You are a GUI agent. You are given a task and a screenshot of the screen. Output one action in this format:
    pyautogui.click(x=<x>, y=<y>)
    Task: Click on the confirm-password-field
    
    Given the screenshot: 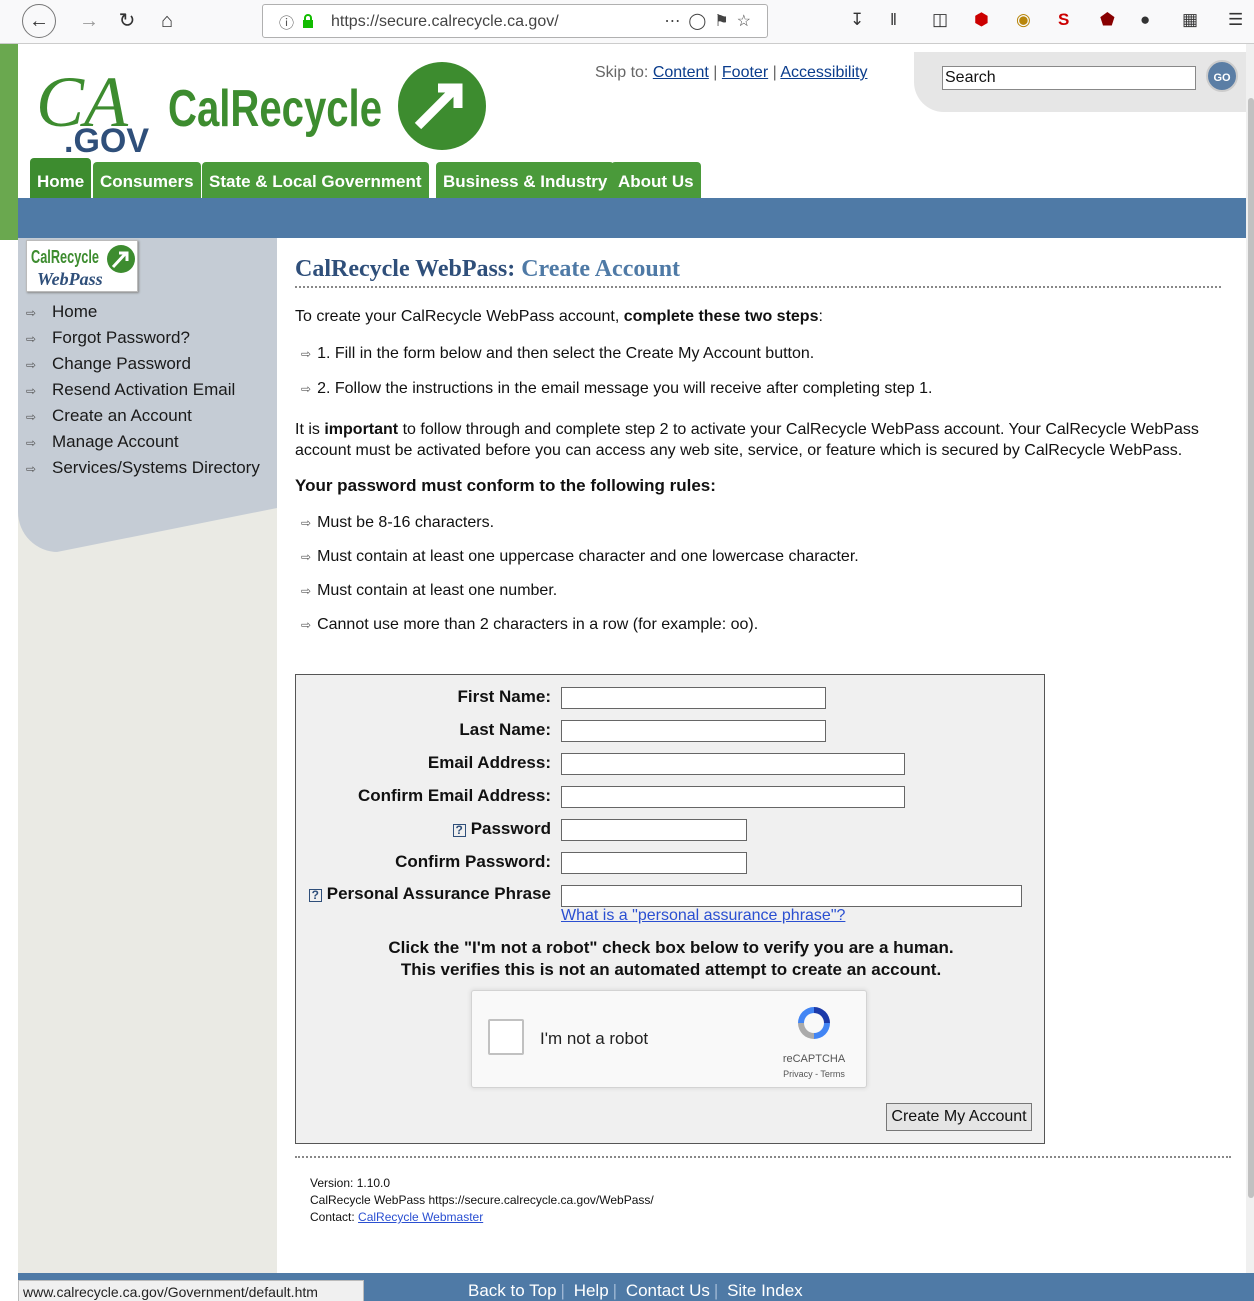 What is the action you would take?
    pyautogui.click(x=654, y=863)
    